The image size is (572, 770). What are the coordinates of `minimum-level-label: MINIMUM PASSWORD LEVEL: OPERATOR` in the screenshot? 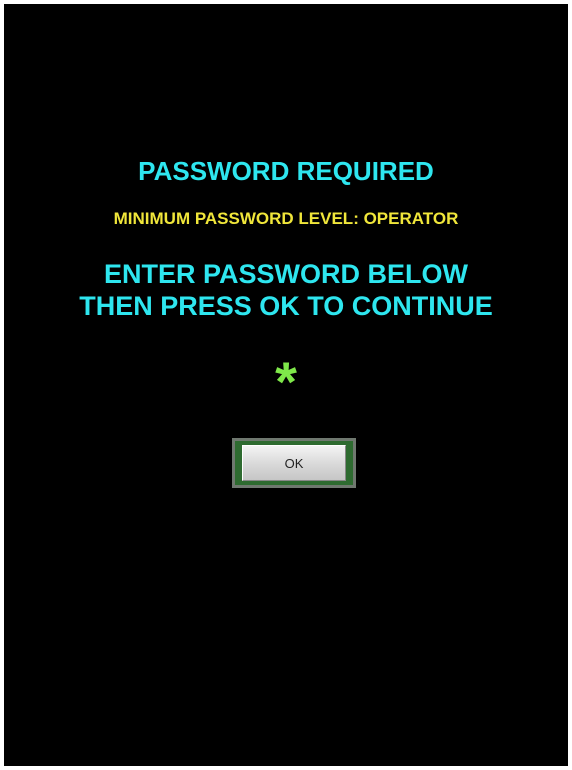 It's located at (286, 218).